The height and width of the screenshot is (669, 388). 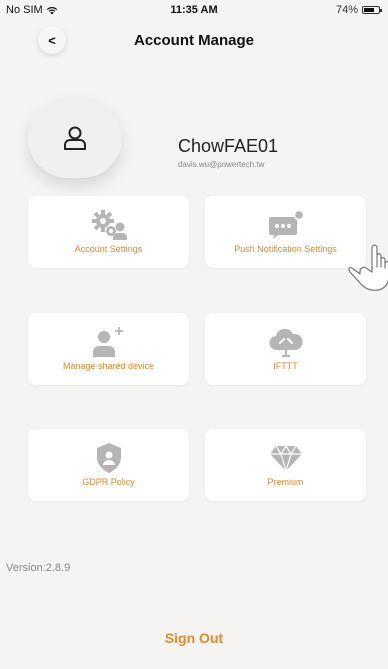 I want to click on user-icon, so click(x=75, y=138).